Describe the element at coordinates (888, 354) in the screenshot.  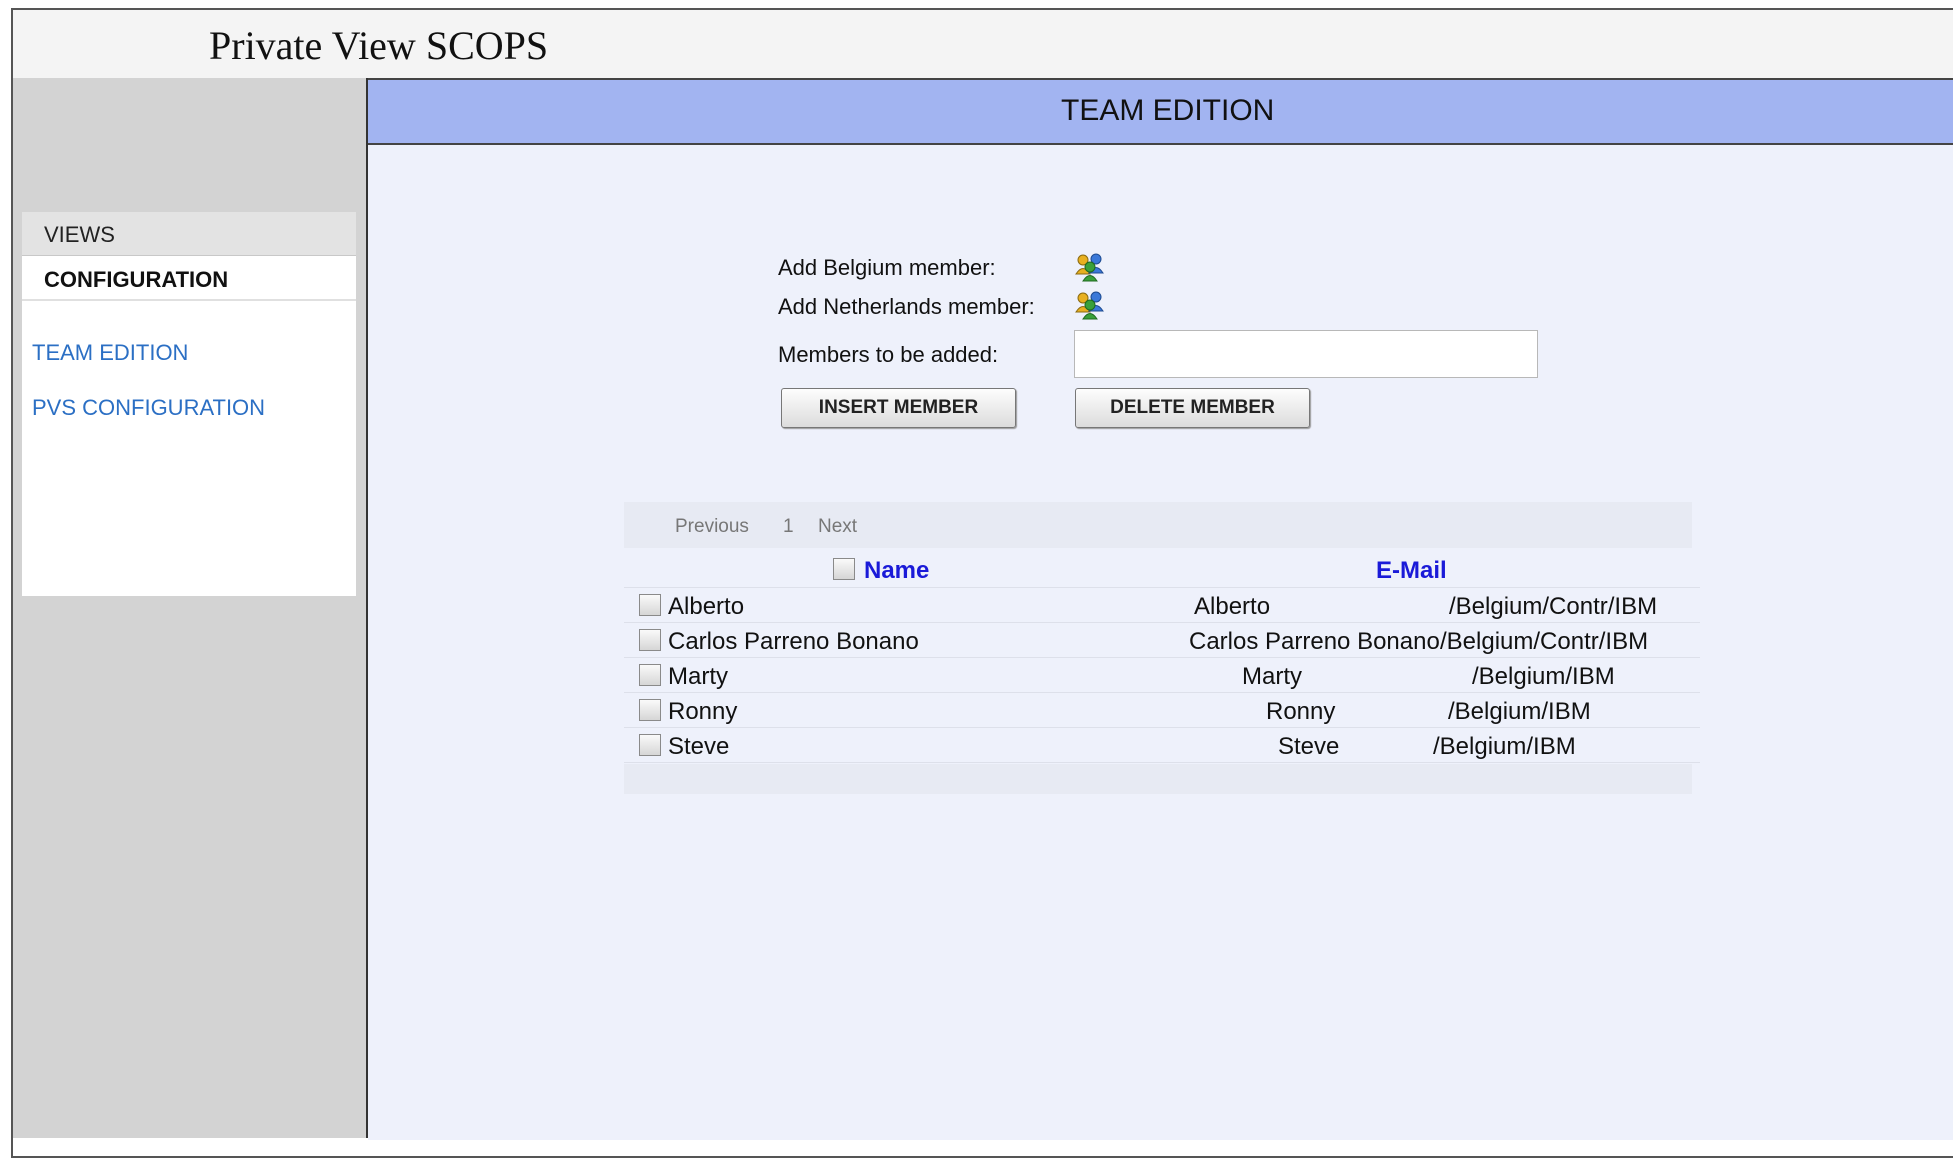
I see `members-to-be-added-label: Members to be added:` at that location.